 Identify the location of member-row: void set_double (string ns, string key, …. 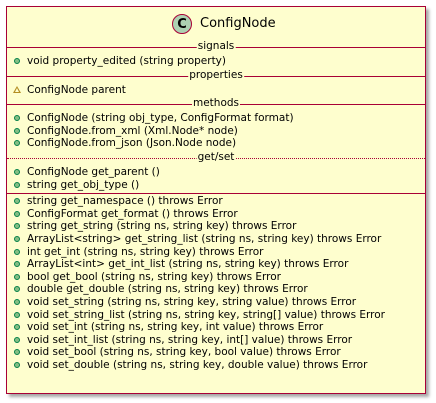
(216, 365).